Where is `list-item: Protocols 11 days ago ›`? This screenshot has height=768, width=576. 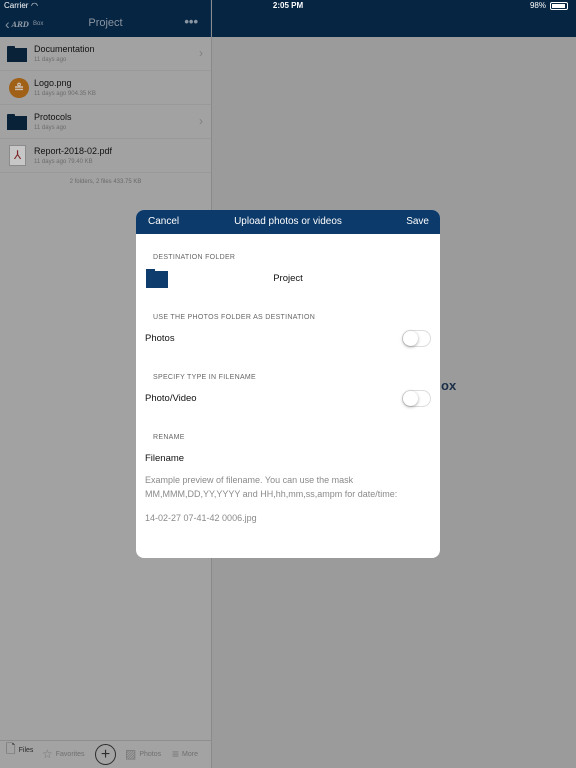
list-item: Protocols 11 days ago › is located at coordinates (105, 122).